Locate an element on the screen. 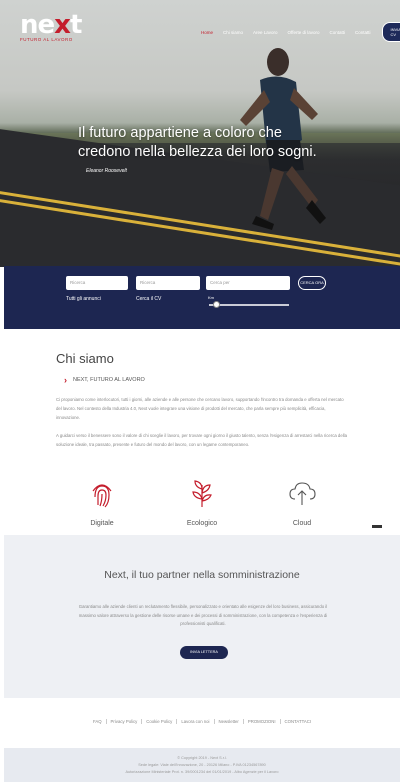 This screenshot has width=400, height=782. send-cv-button: INVIA CV is located at coordinates (390, 32).